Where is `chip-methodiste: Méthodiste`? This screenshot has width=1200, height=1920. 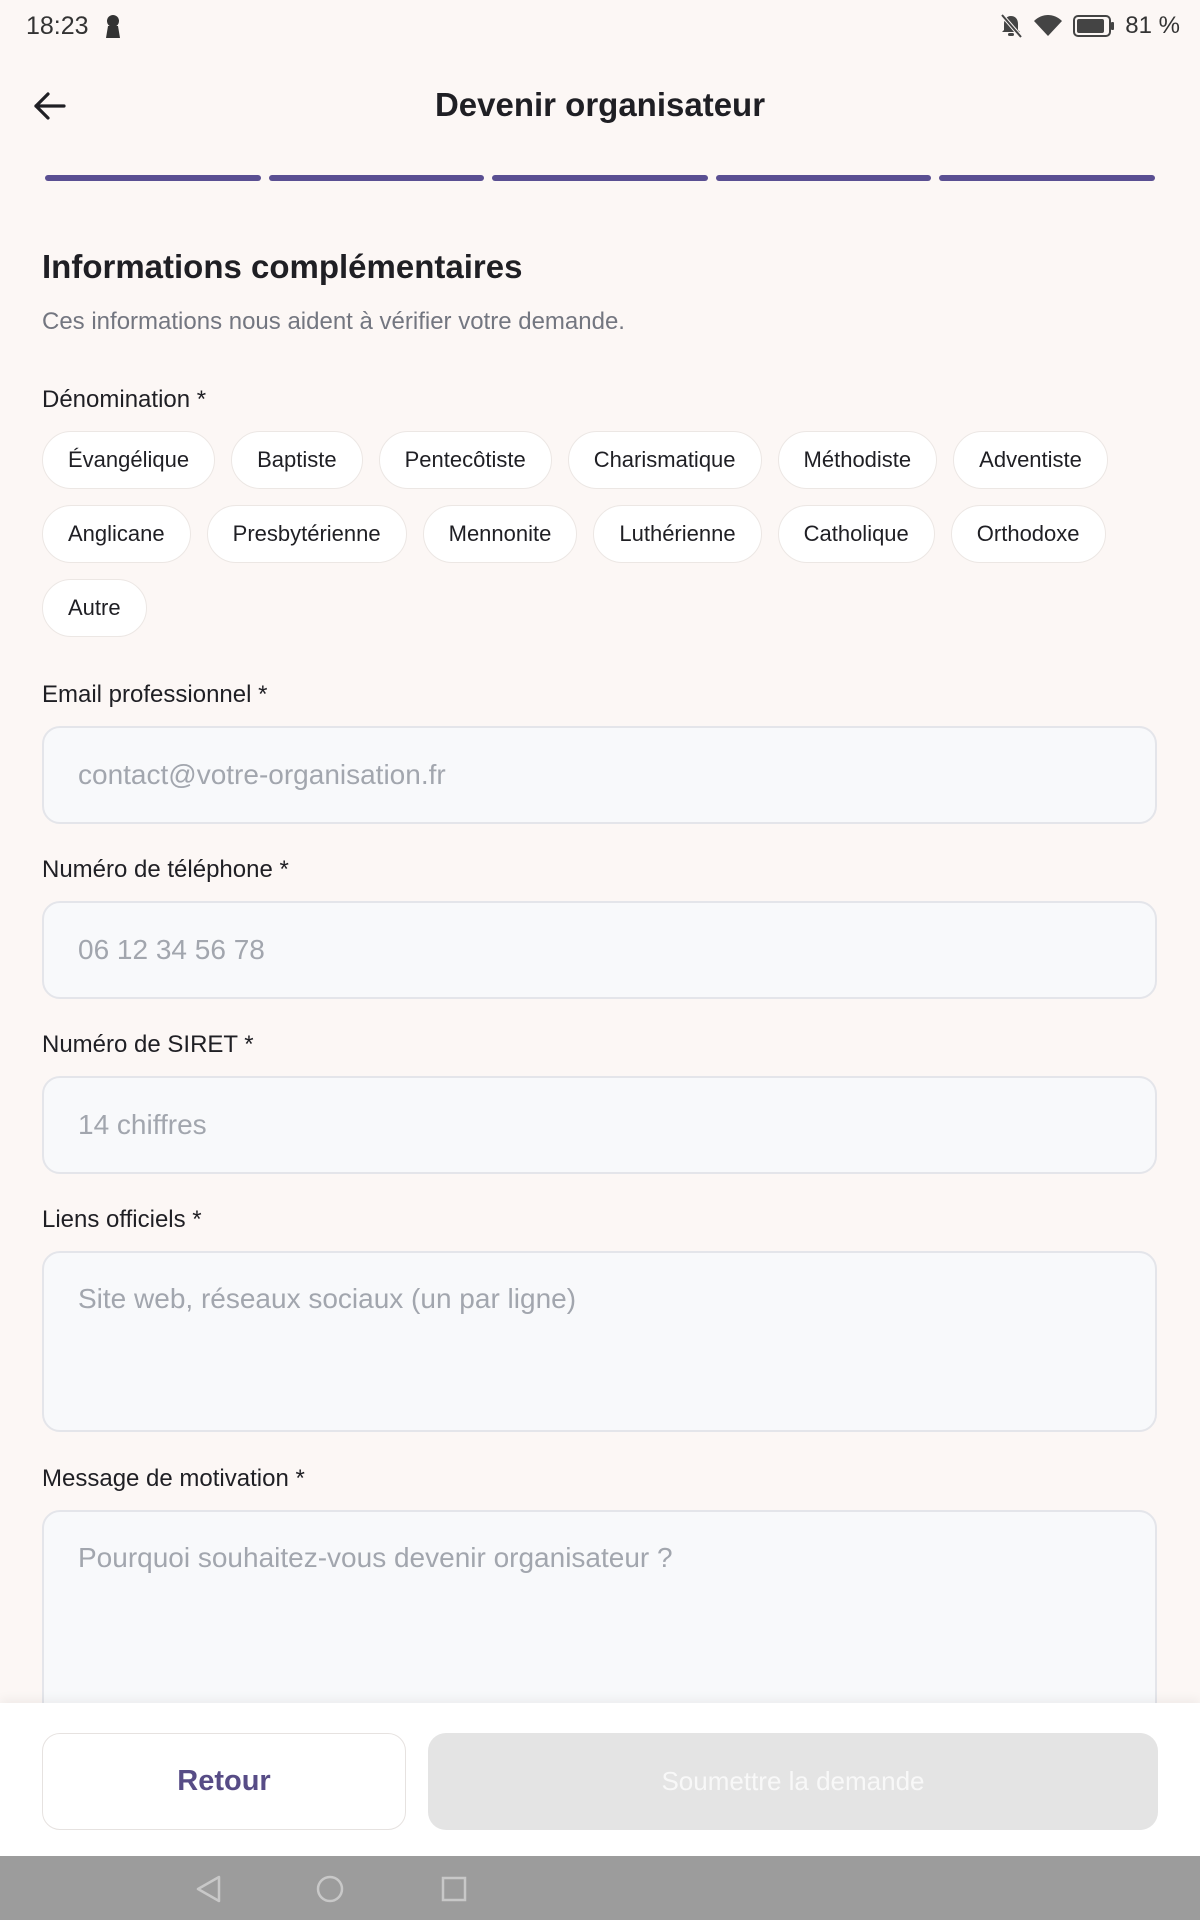 chip-methodiste: Méthodiste is located at coordinates (857, 460).